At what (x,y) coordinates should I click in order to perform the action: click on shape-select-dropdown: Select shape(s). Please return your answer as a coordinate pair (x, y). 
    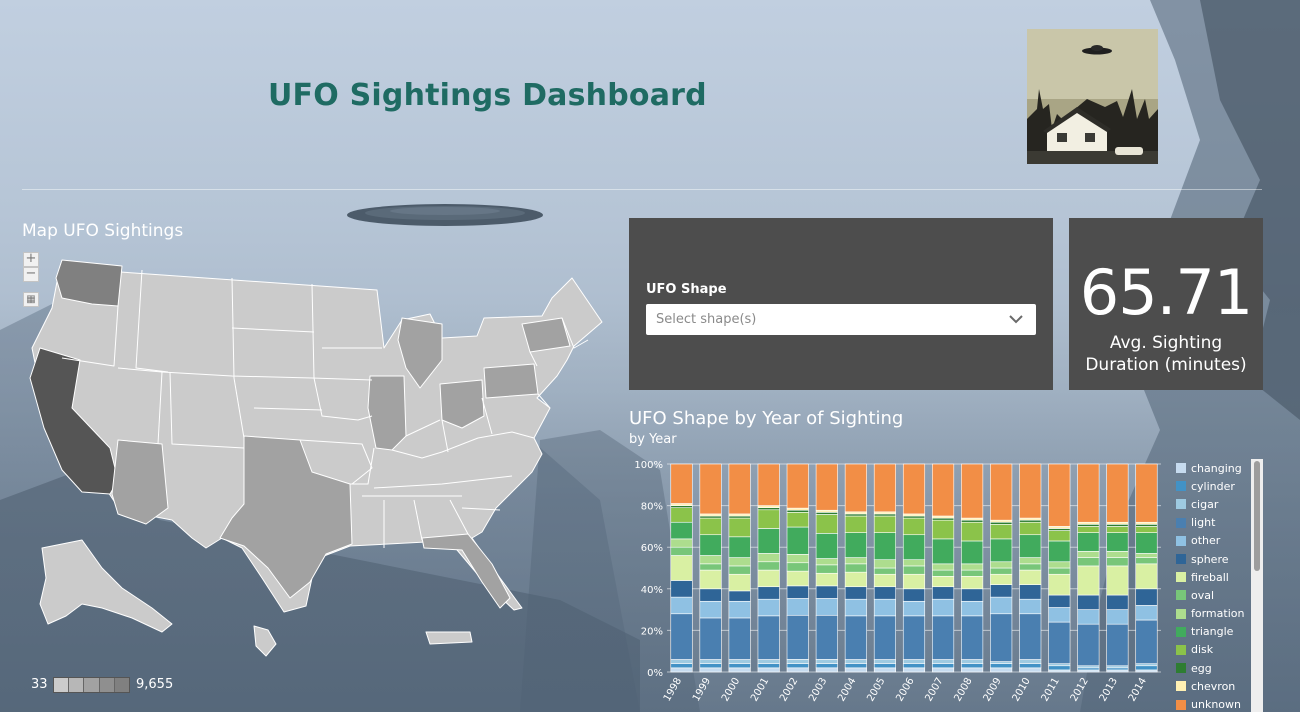
    Looking at the image, I should click on (841, 319).